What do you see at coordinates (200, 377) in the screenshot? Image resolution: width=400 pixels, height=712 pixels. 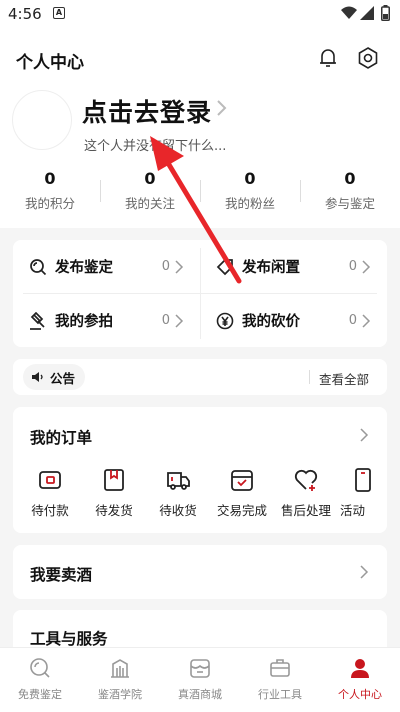 I see `notice-card: 公告 查看全部` at bounding box center [200, 377].